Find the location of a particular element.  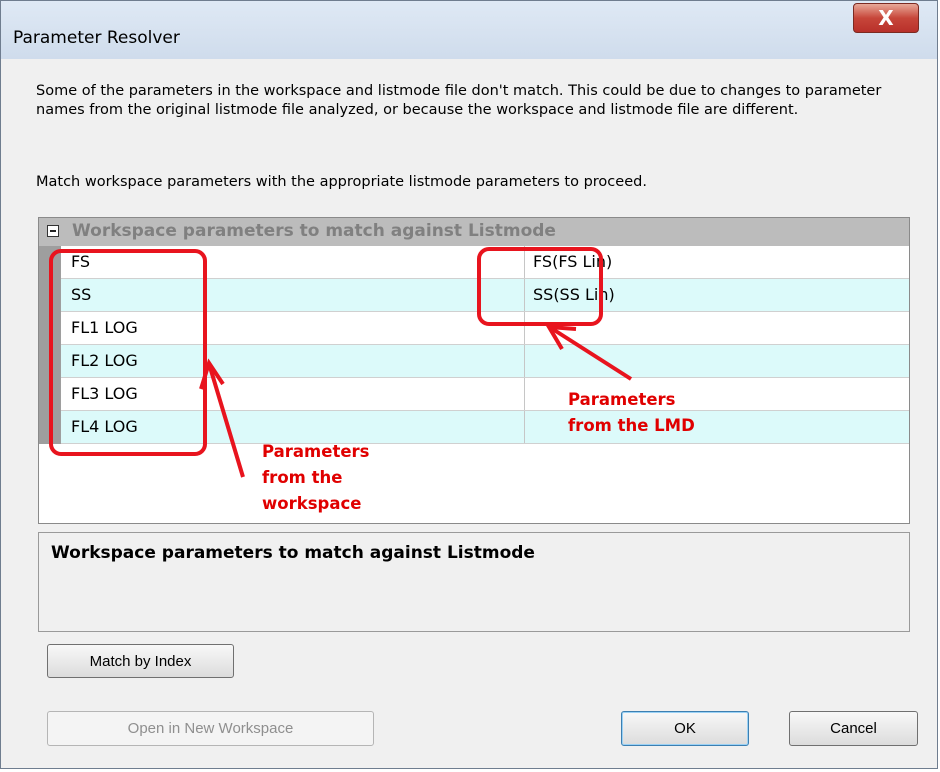

workspace-annotation-line1: Parameters is located at coordinates (316, 451).